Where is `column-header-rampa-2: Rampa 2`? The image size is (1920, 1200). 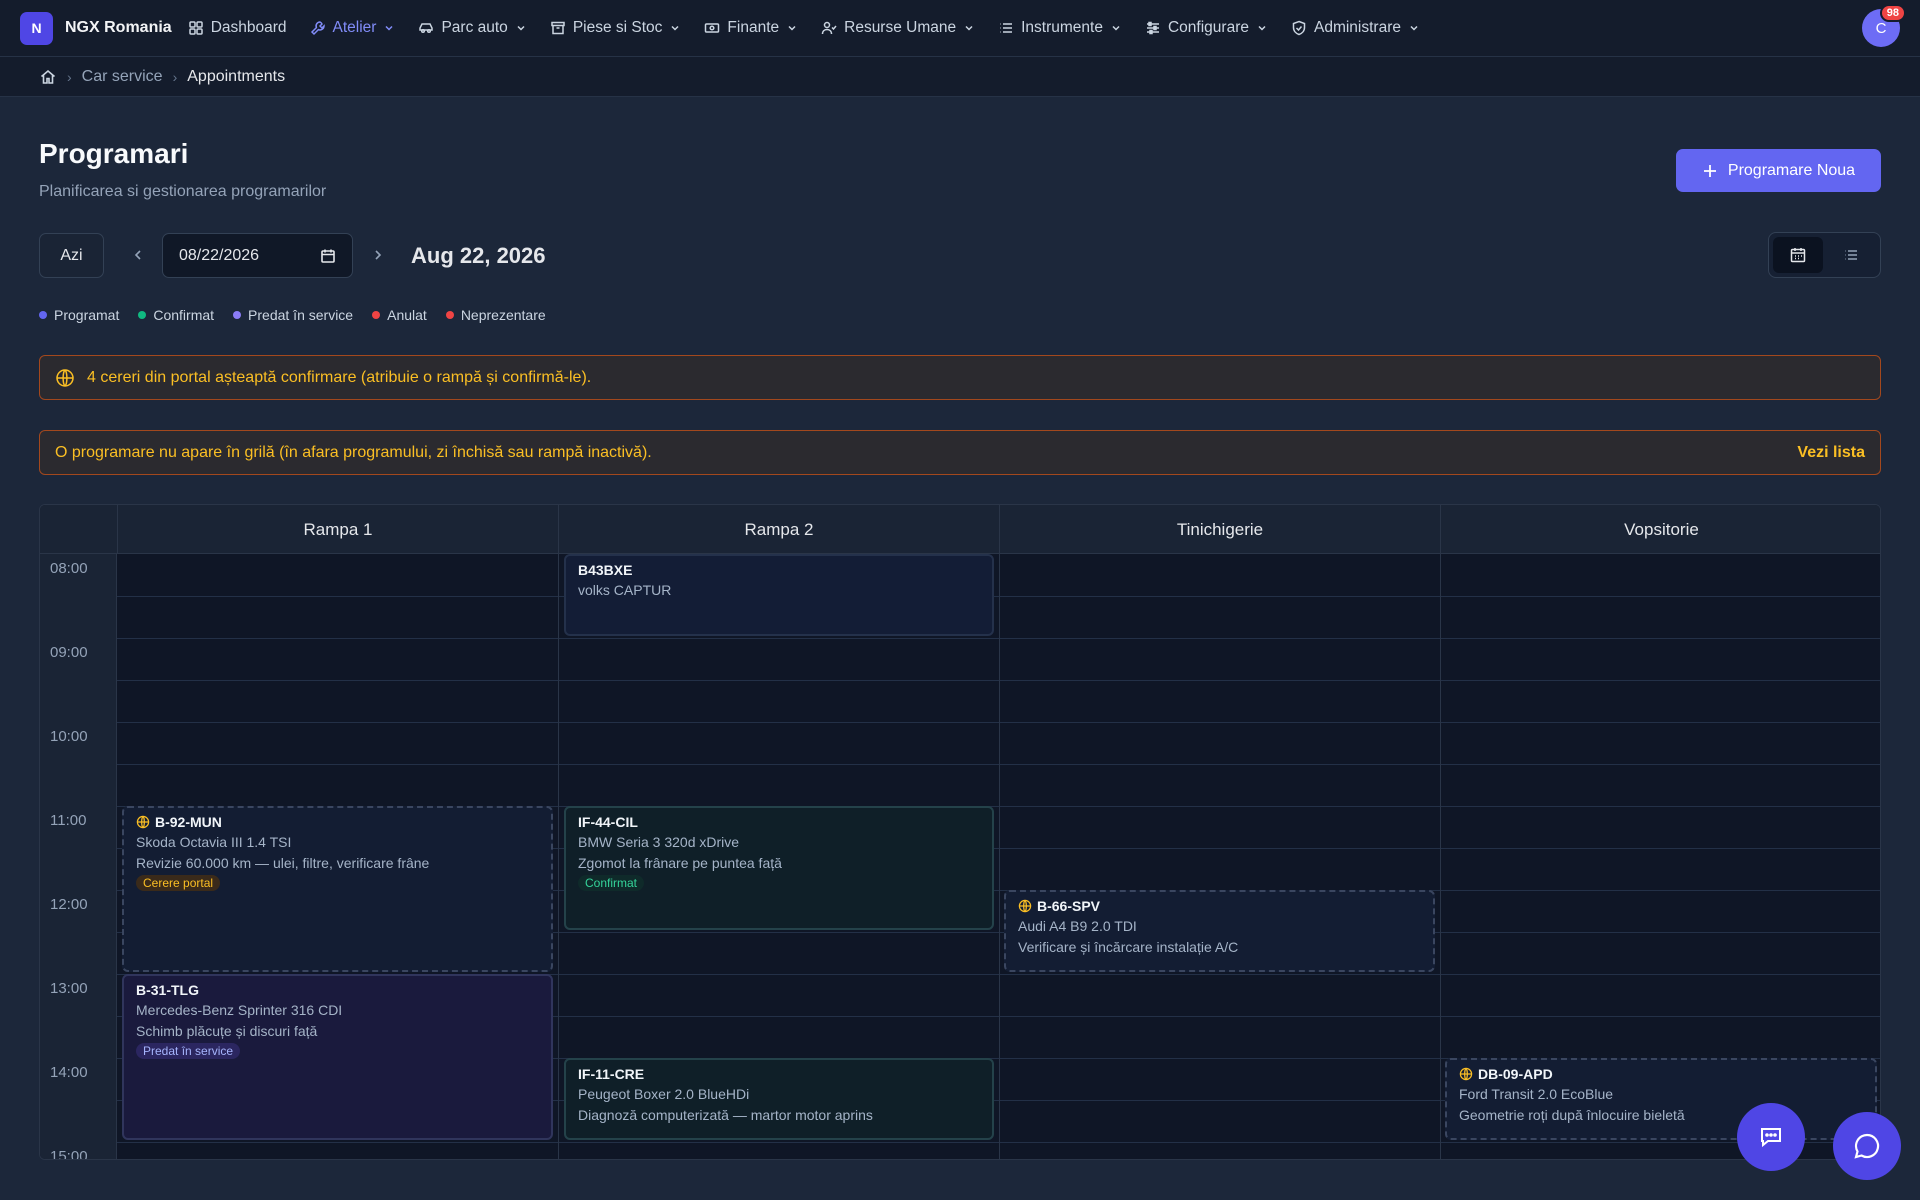 column-header-rampa-2: Rampa 2 is located at coordinates (778, 529).